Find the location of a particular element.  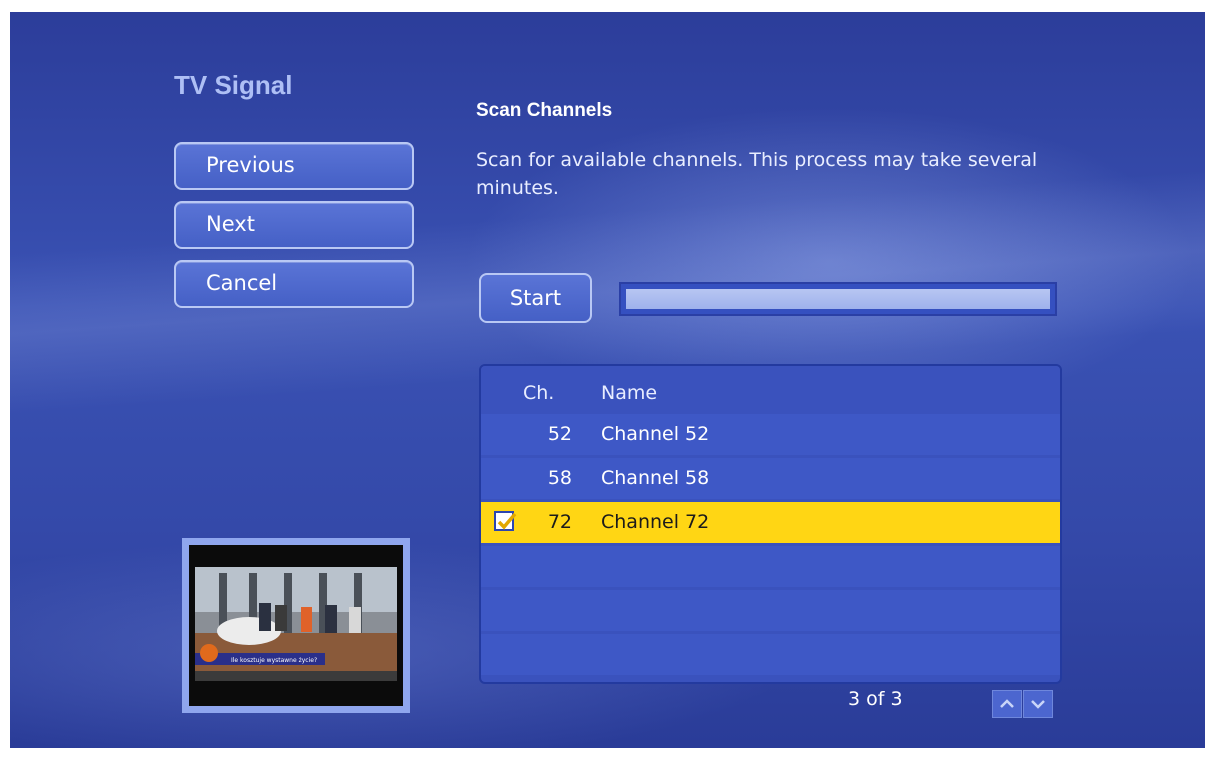

channel-number: 58 is located at coordinates (559, 478).